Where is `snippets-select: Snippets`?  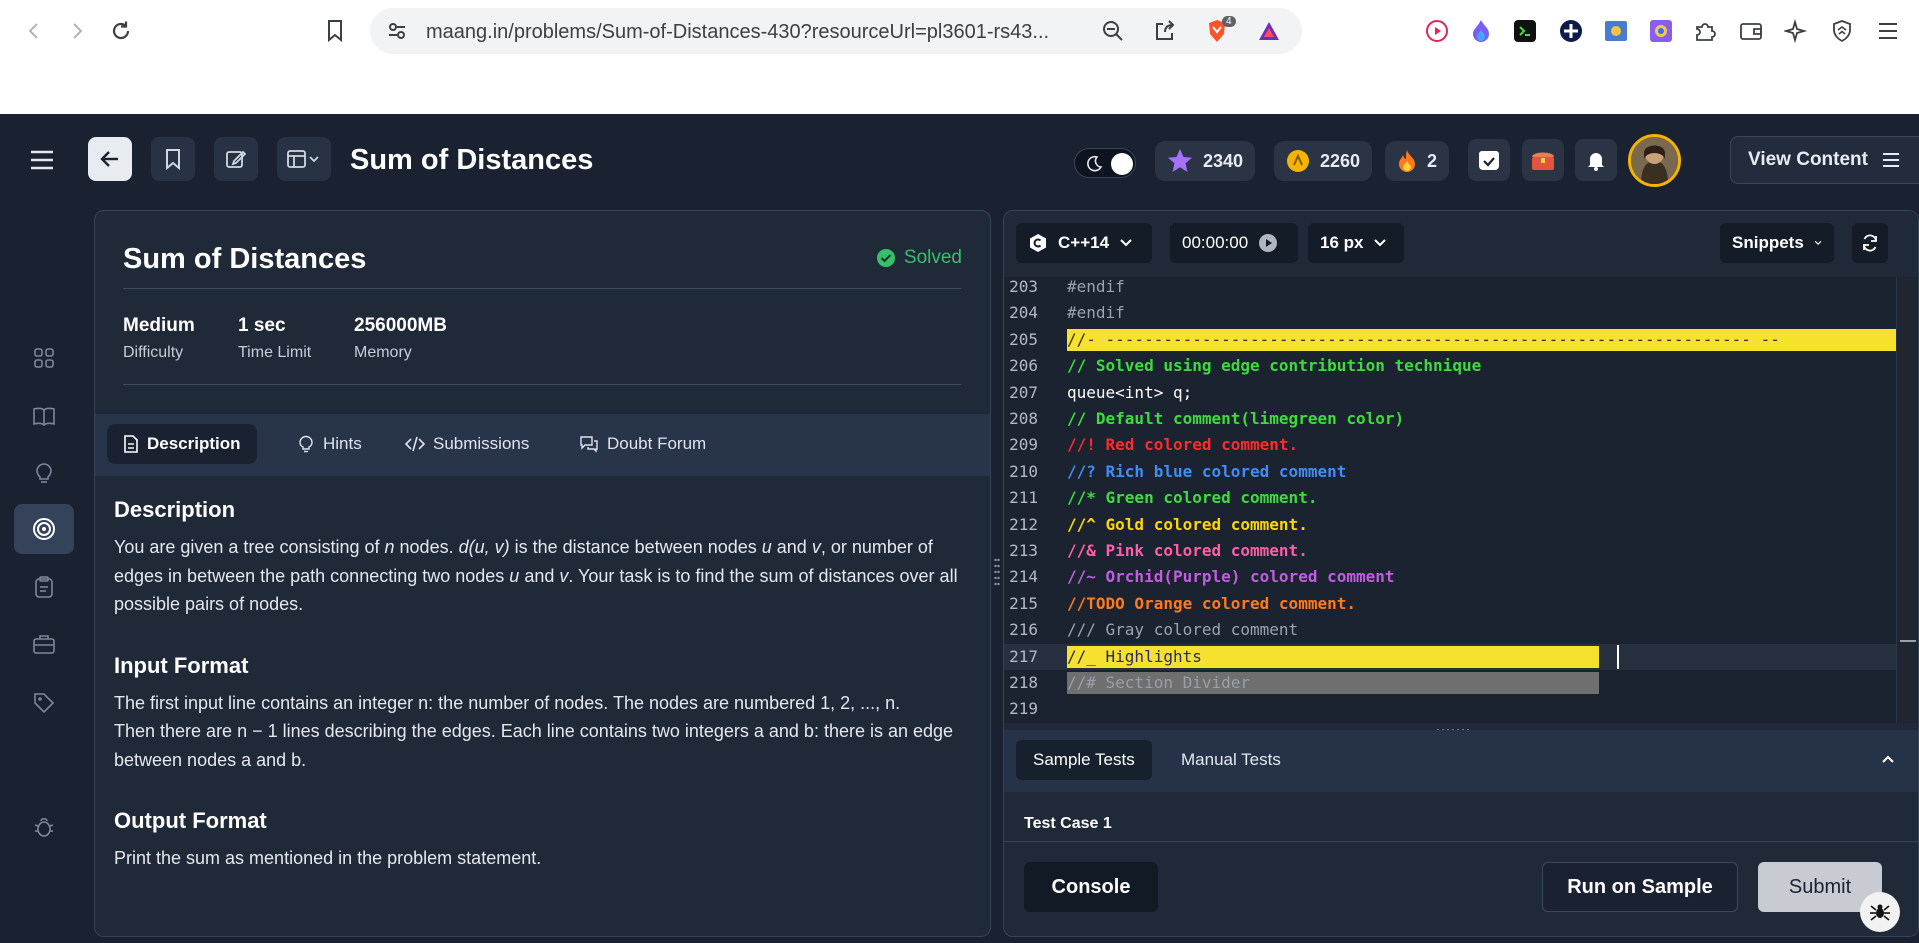
snippets-select: Snippets is located at coordinates (1777, 243).